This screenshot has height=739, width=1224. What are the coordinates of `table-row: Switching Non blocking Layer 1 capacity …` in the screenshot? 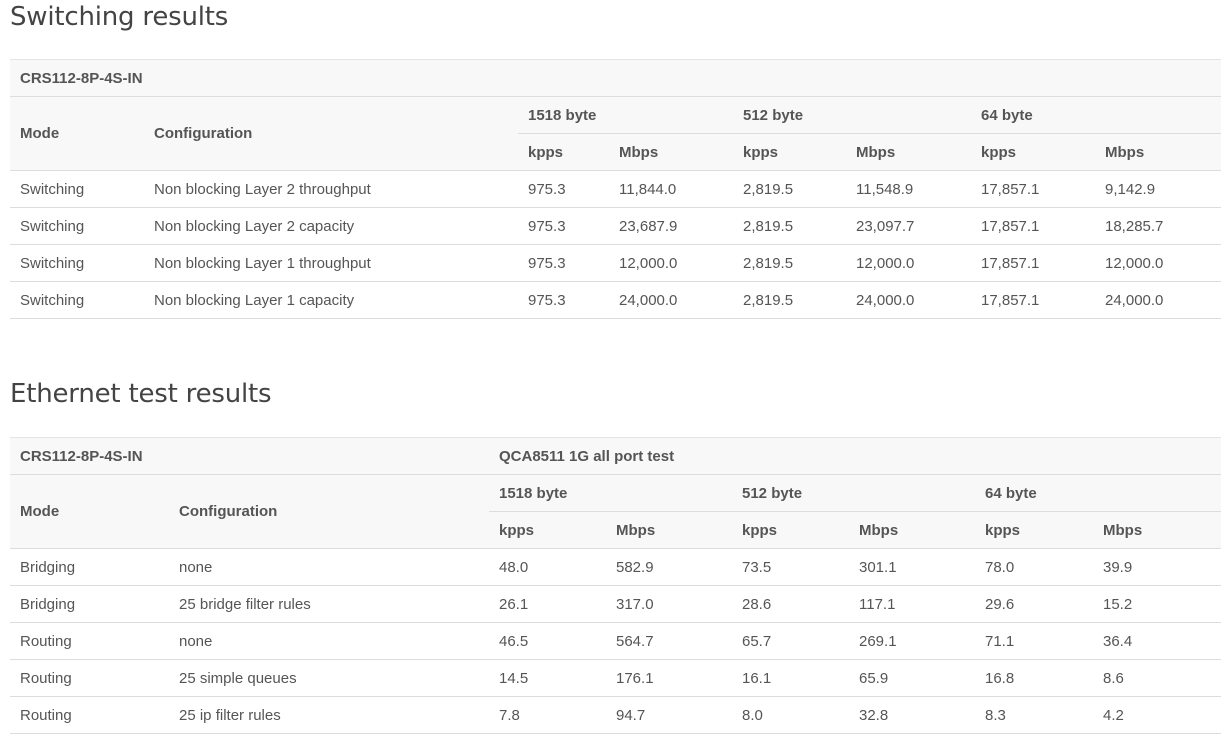 It's located at (616, 300).